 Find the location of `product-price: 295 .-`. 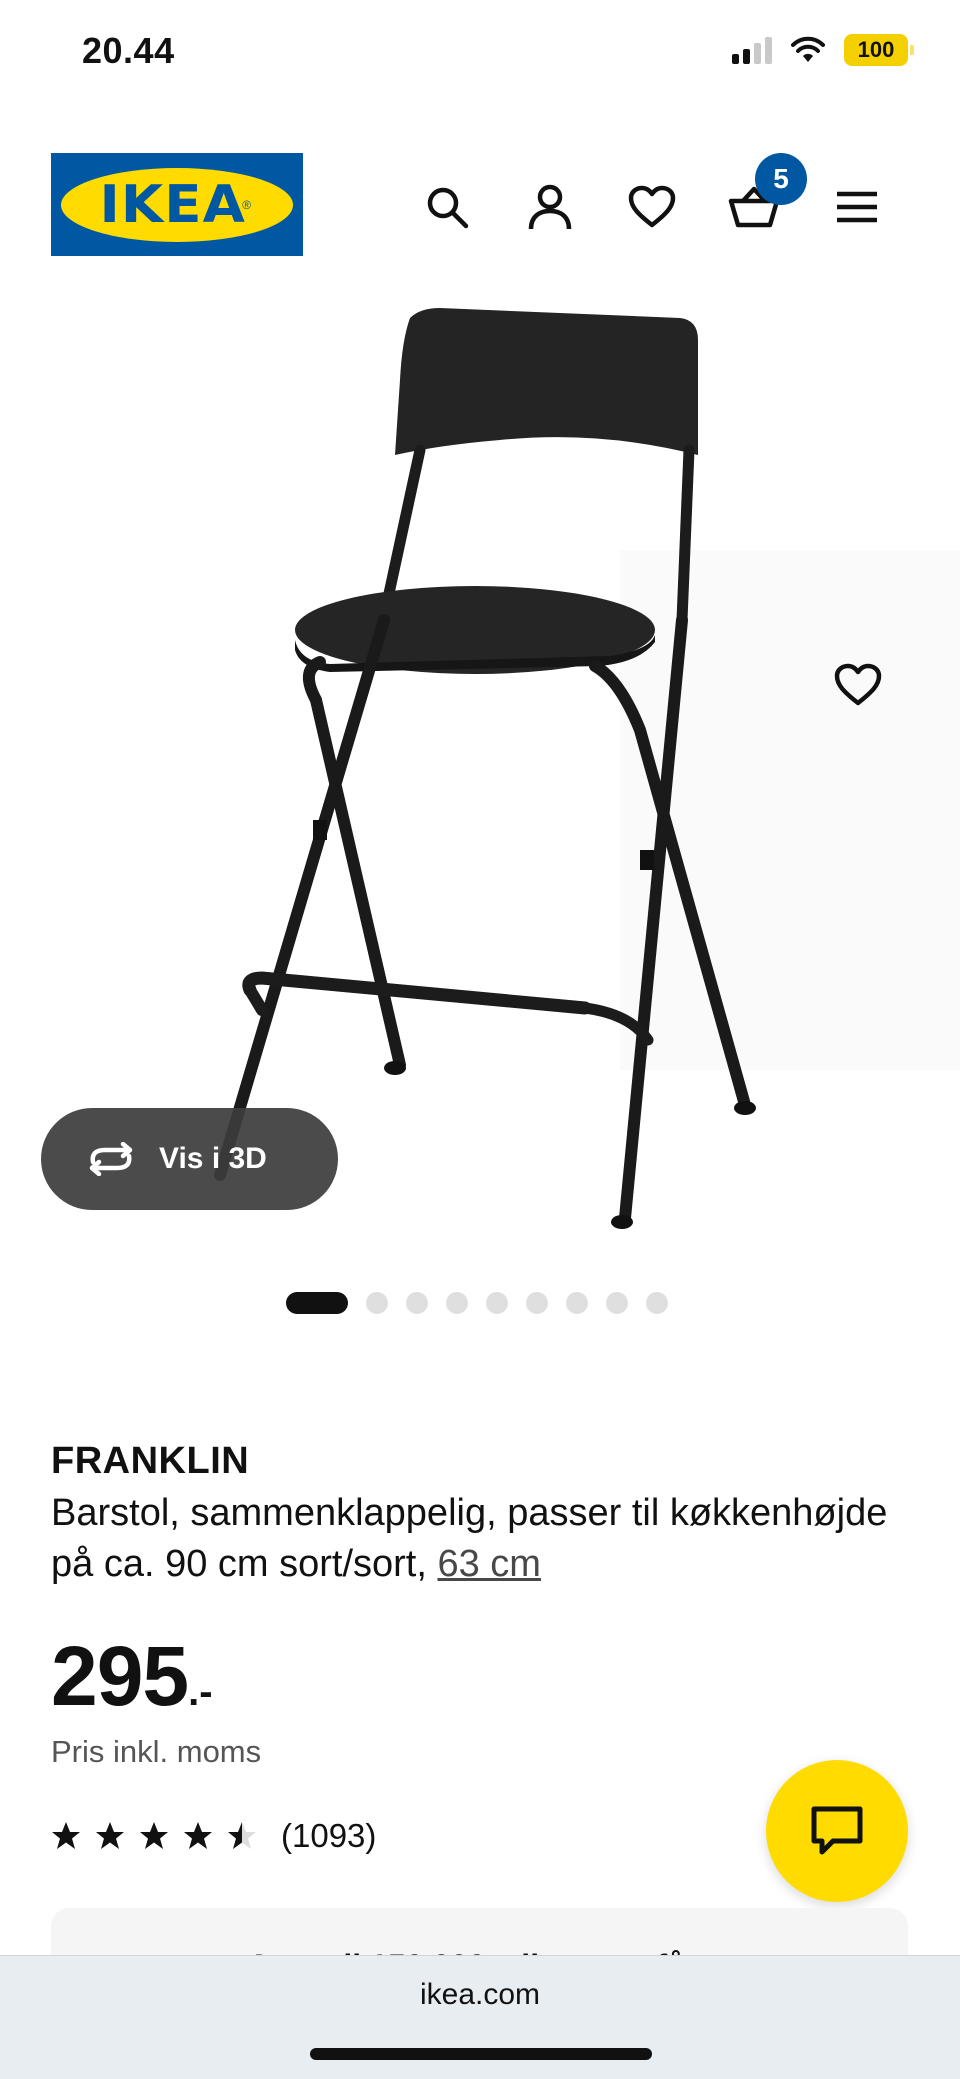

product-price: 295 .- is located at coordinates (132, 1676).